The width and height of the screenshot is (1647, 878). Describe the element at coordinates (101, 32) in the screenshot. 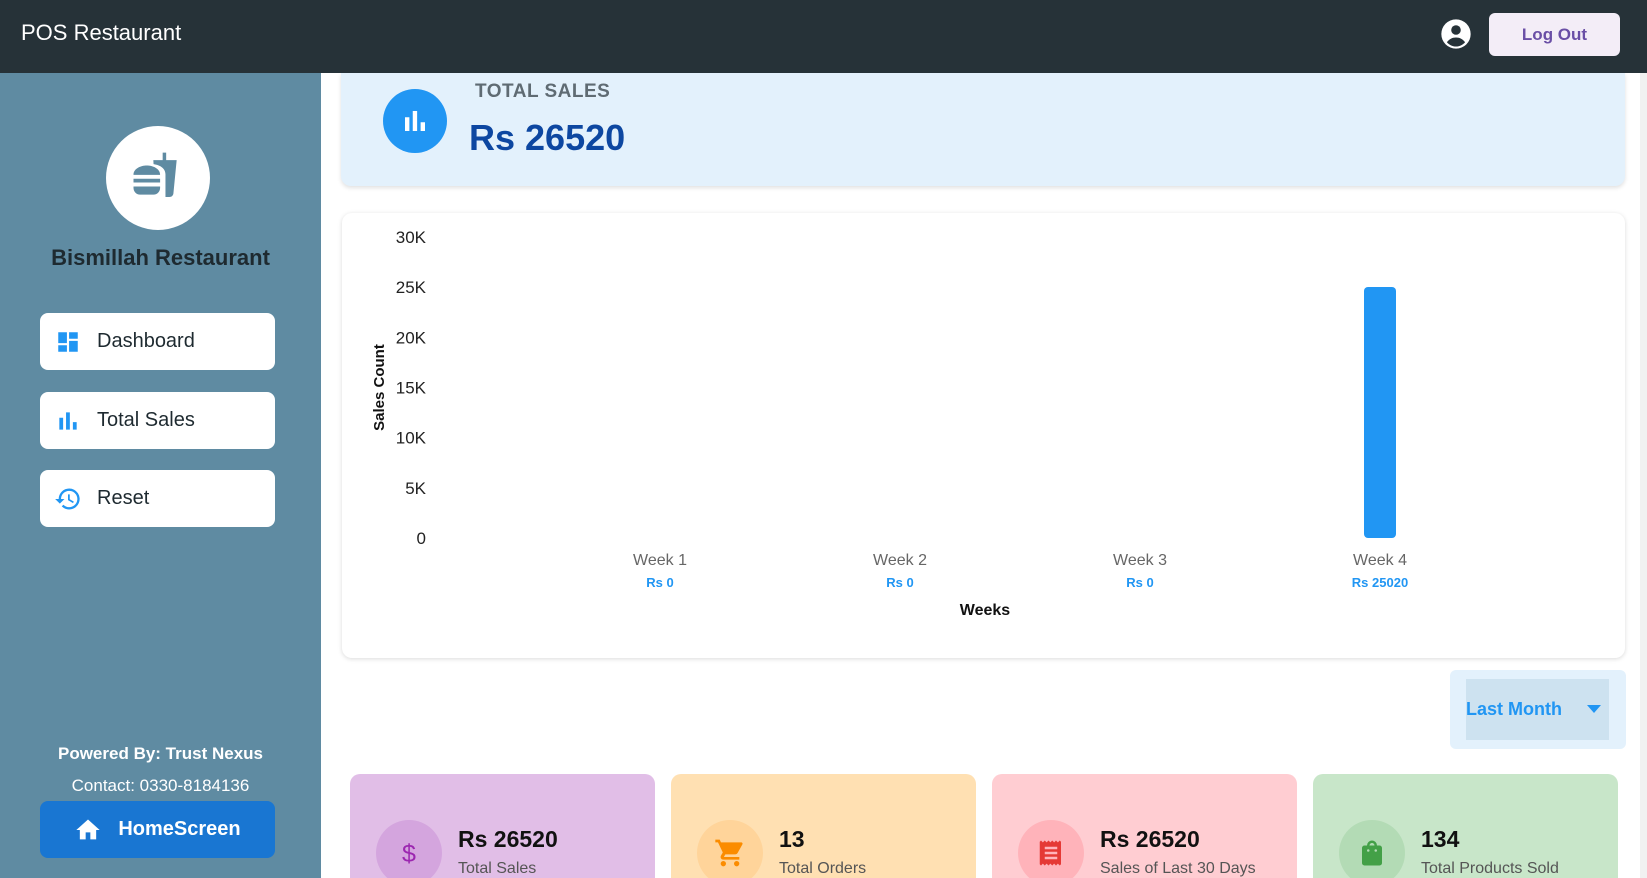

I see `app-title: POS Restaurant` at that location.